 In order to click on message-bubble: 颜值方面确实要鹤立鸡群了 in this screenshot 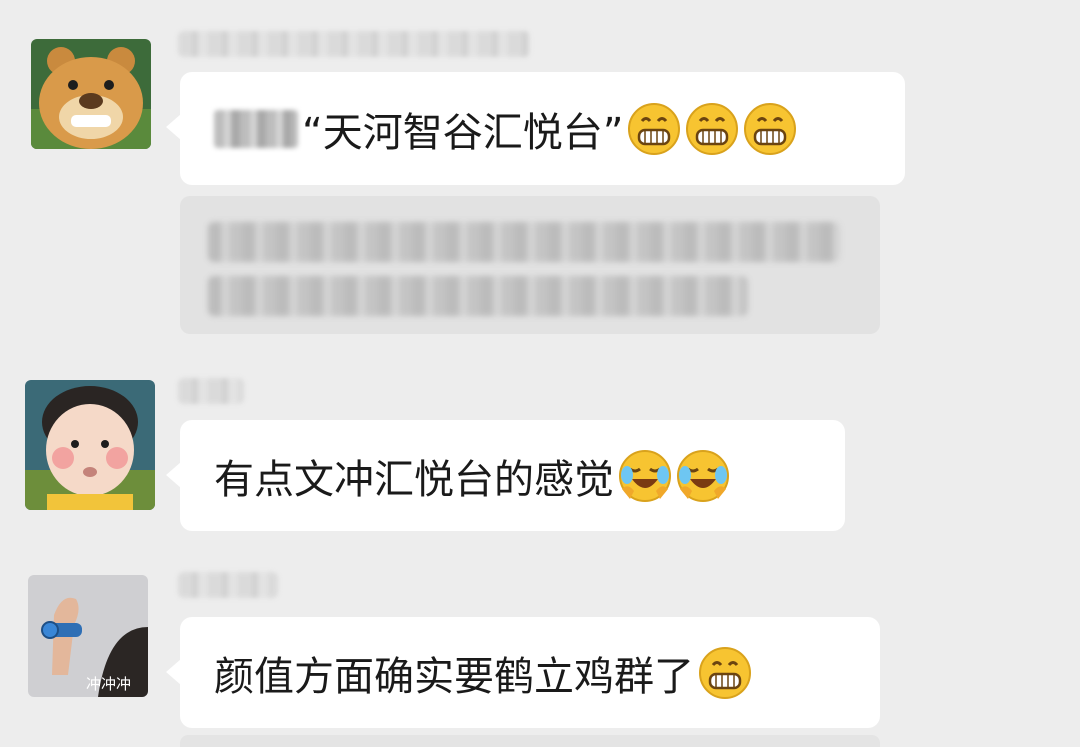, I will do `click(523, 672)`.